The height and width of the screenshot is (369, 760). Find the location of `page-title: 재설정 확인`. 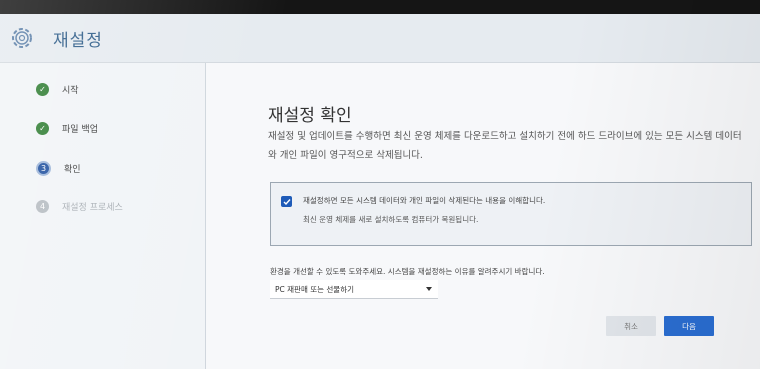

page-title: 재설정 확인 is located at coordinates (310, 116).